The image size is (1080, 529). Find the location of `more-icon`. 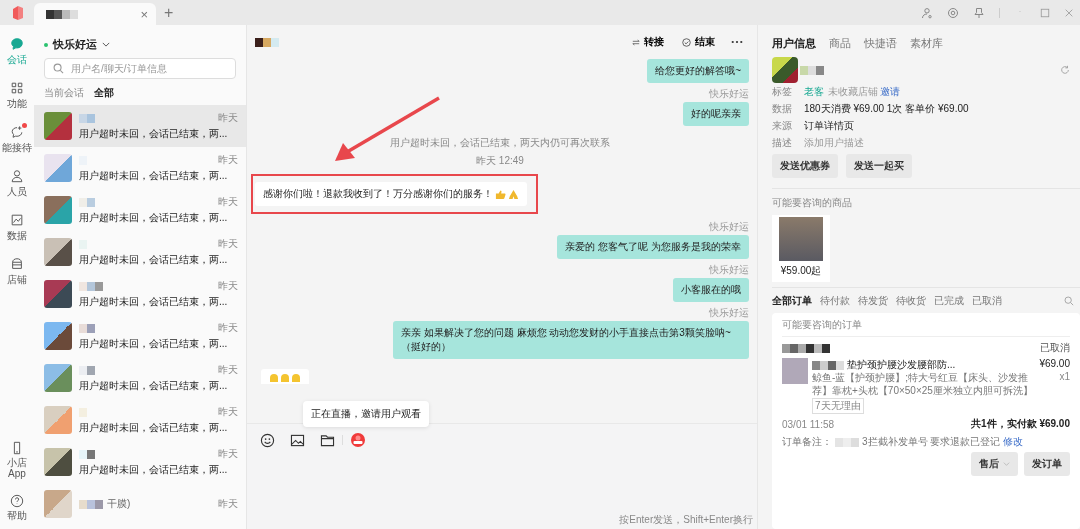

more-icon is located at coordinates (737, 42).